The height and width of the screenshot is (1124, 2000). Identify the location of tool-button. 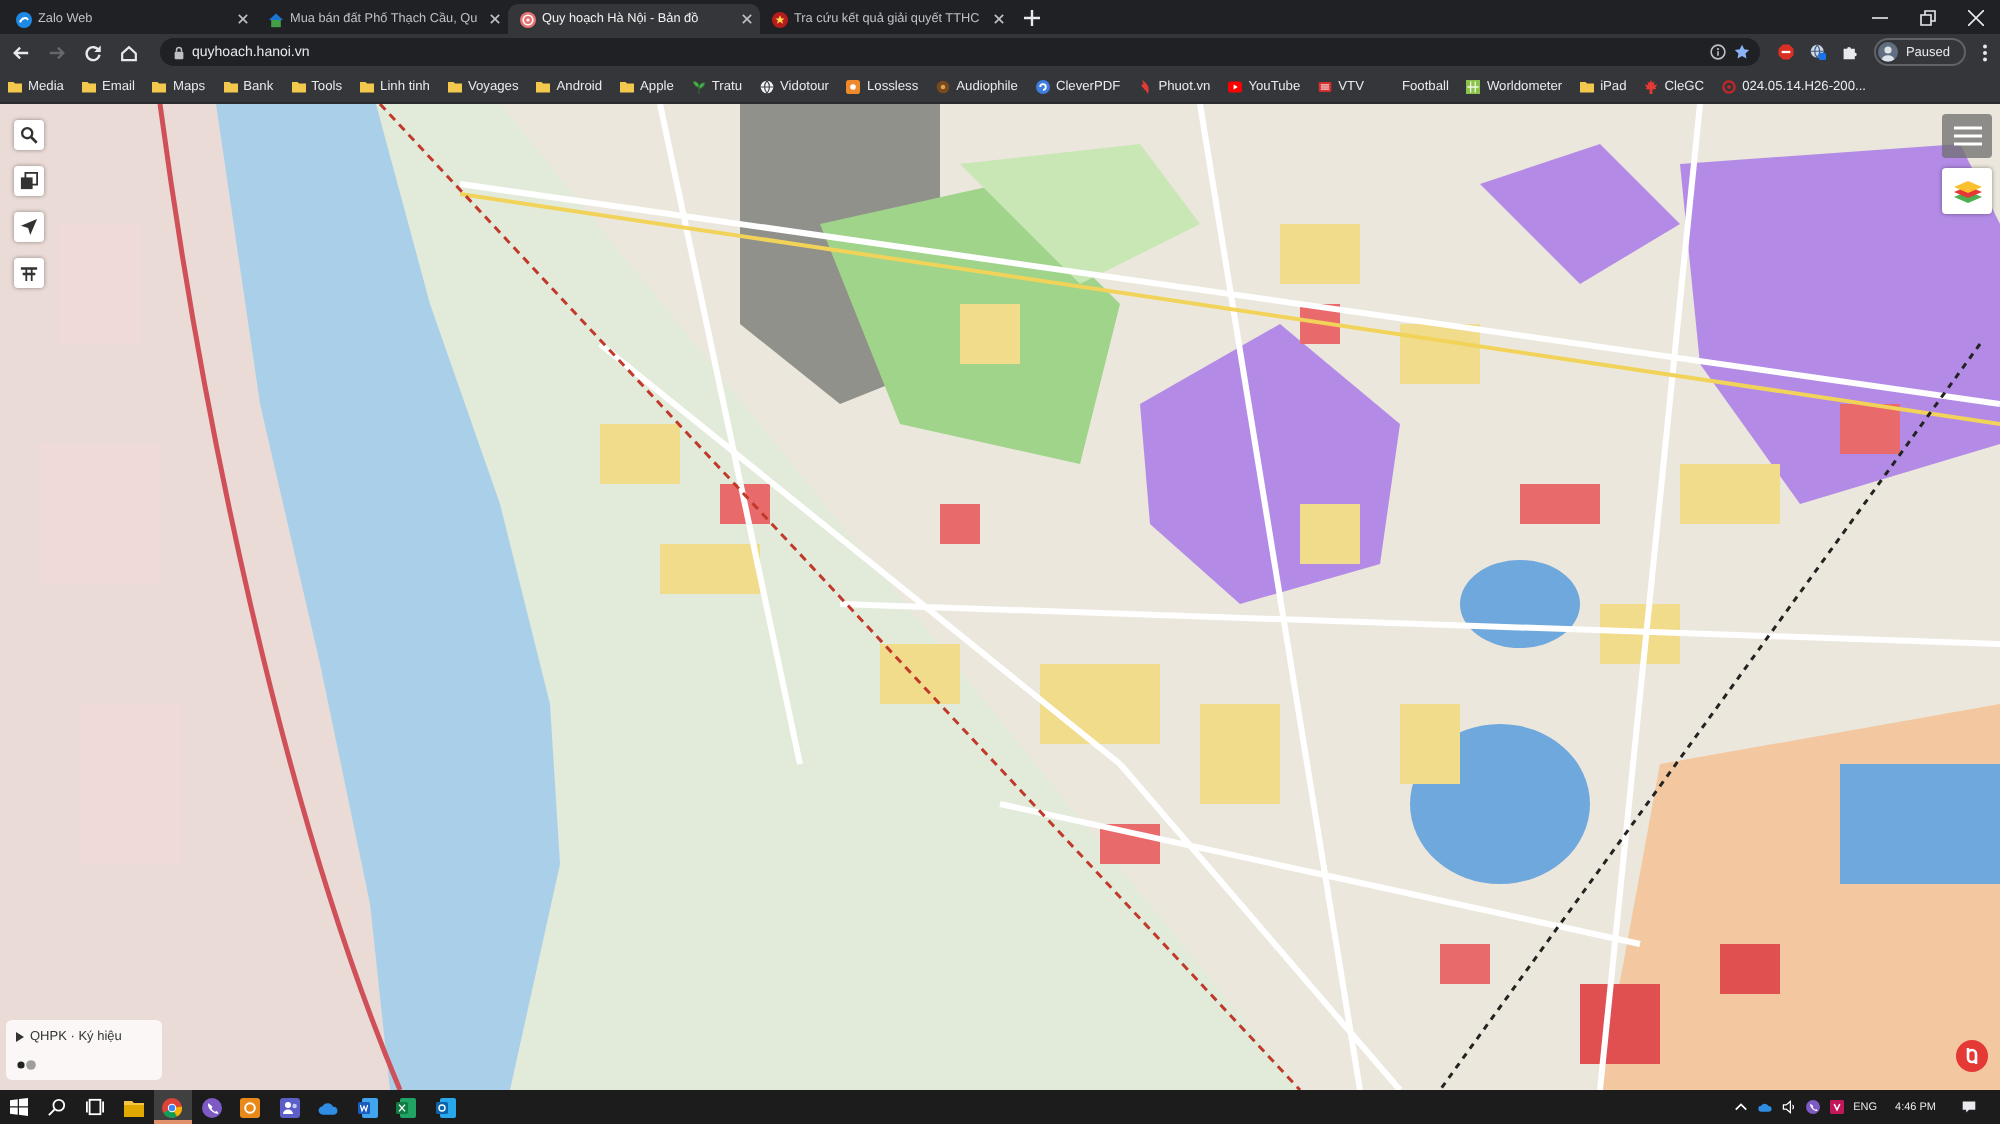
(29, 273).